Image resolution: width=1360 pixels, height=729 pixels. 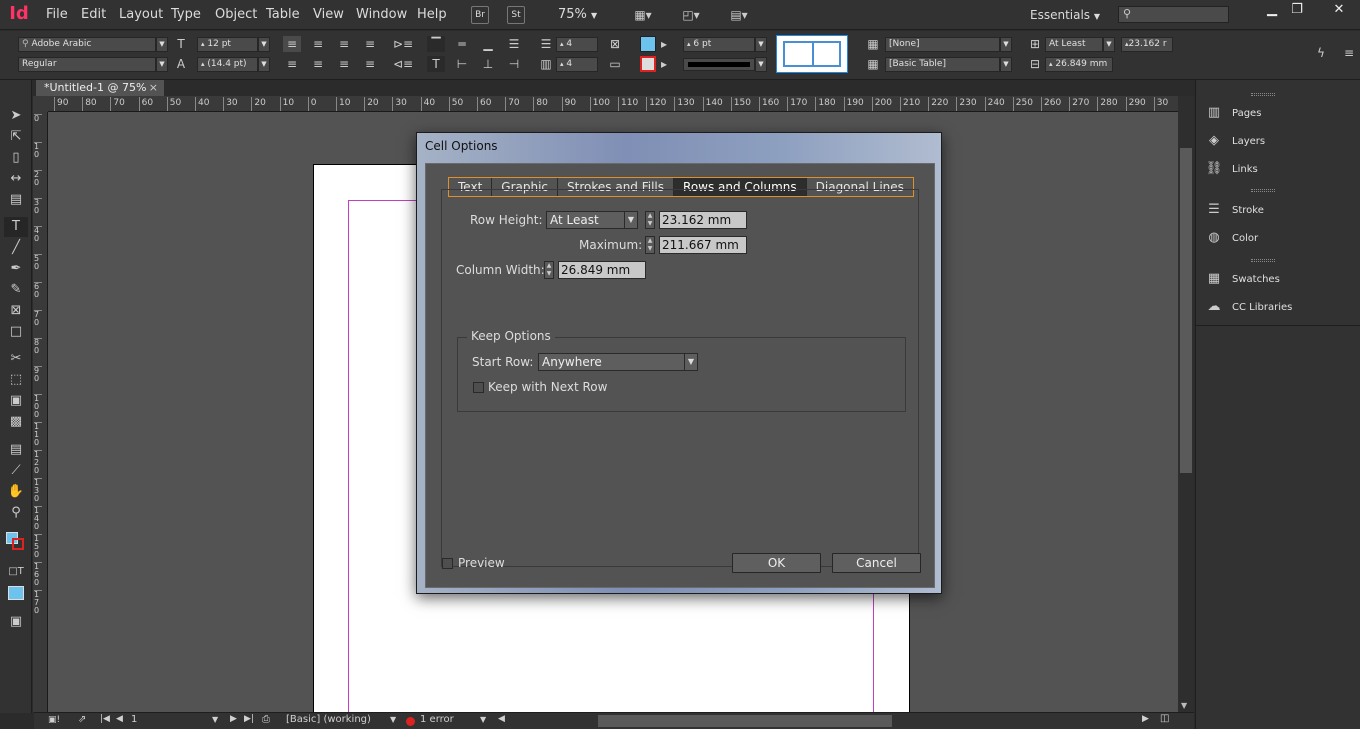 What do you see at coordinates (16, 158) in the screenshot?
I see `page-tool-icon: ▯` at bounding box center [16, 158].